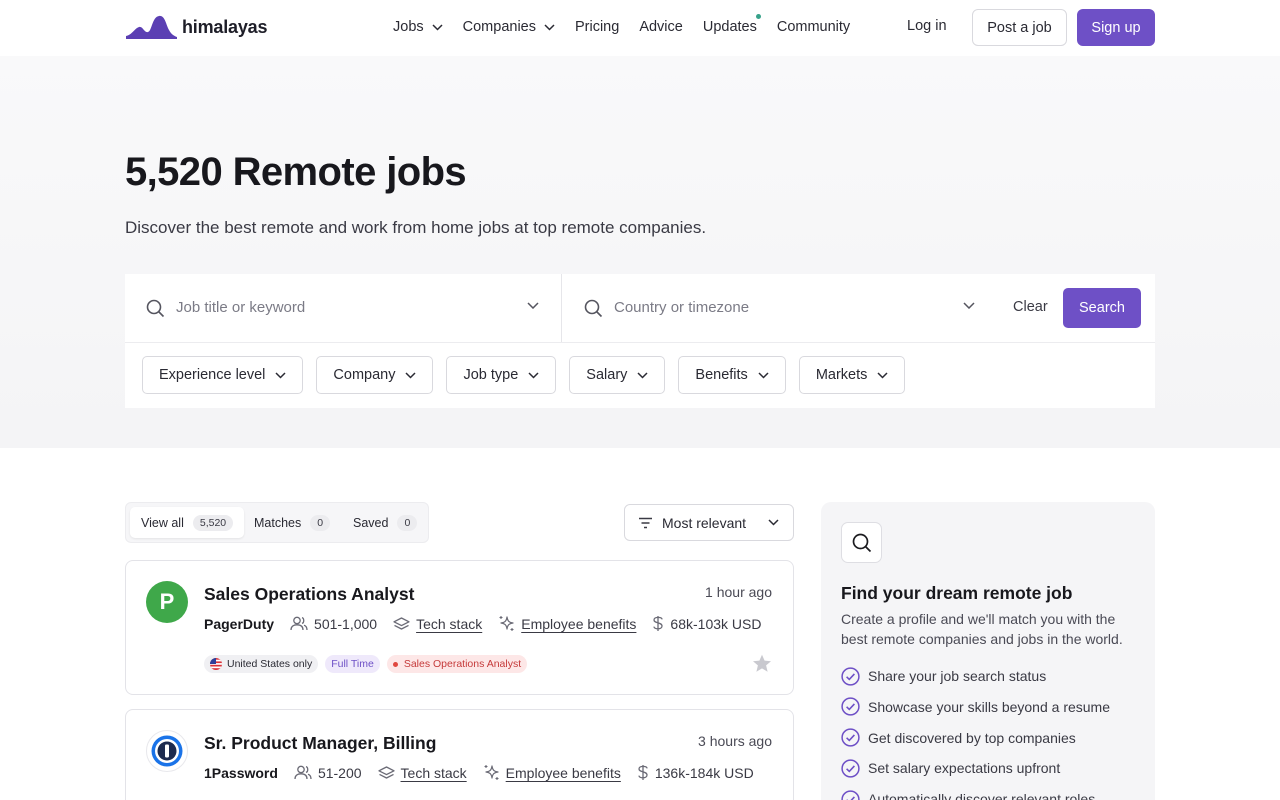  I want to click on logo: himalayas, so click(196, 27).